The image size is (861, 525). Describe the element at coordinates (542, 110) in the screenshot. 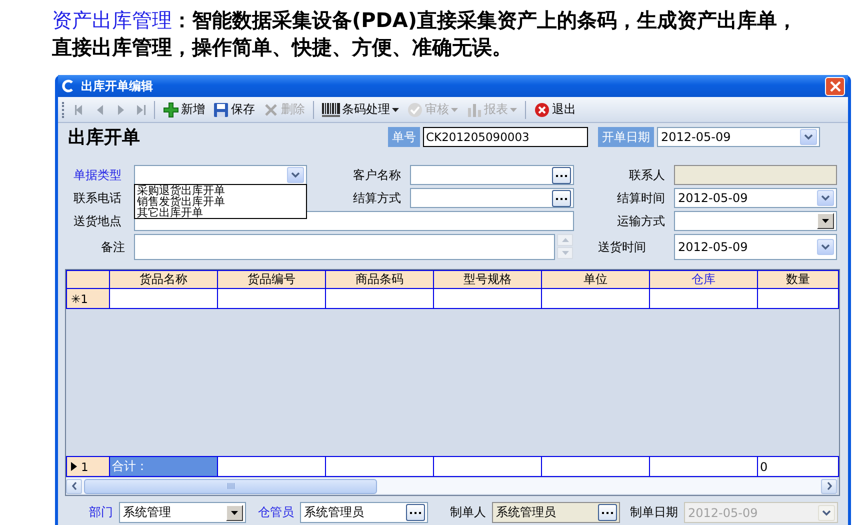

I see `close-circle-icon` at that location.